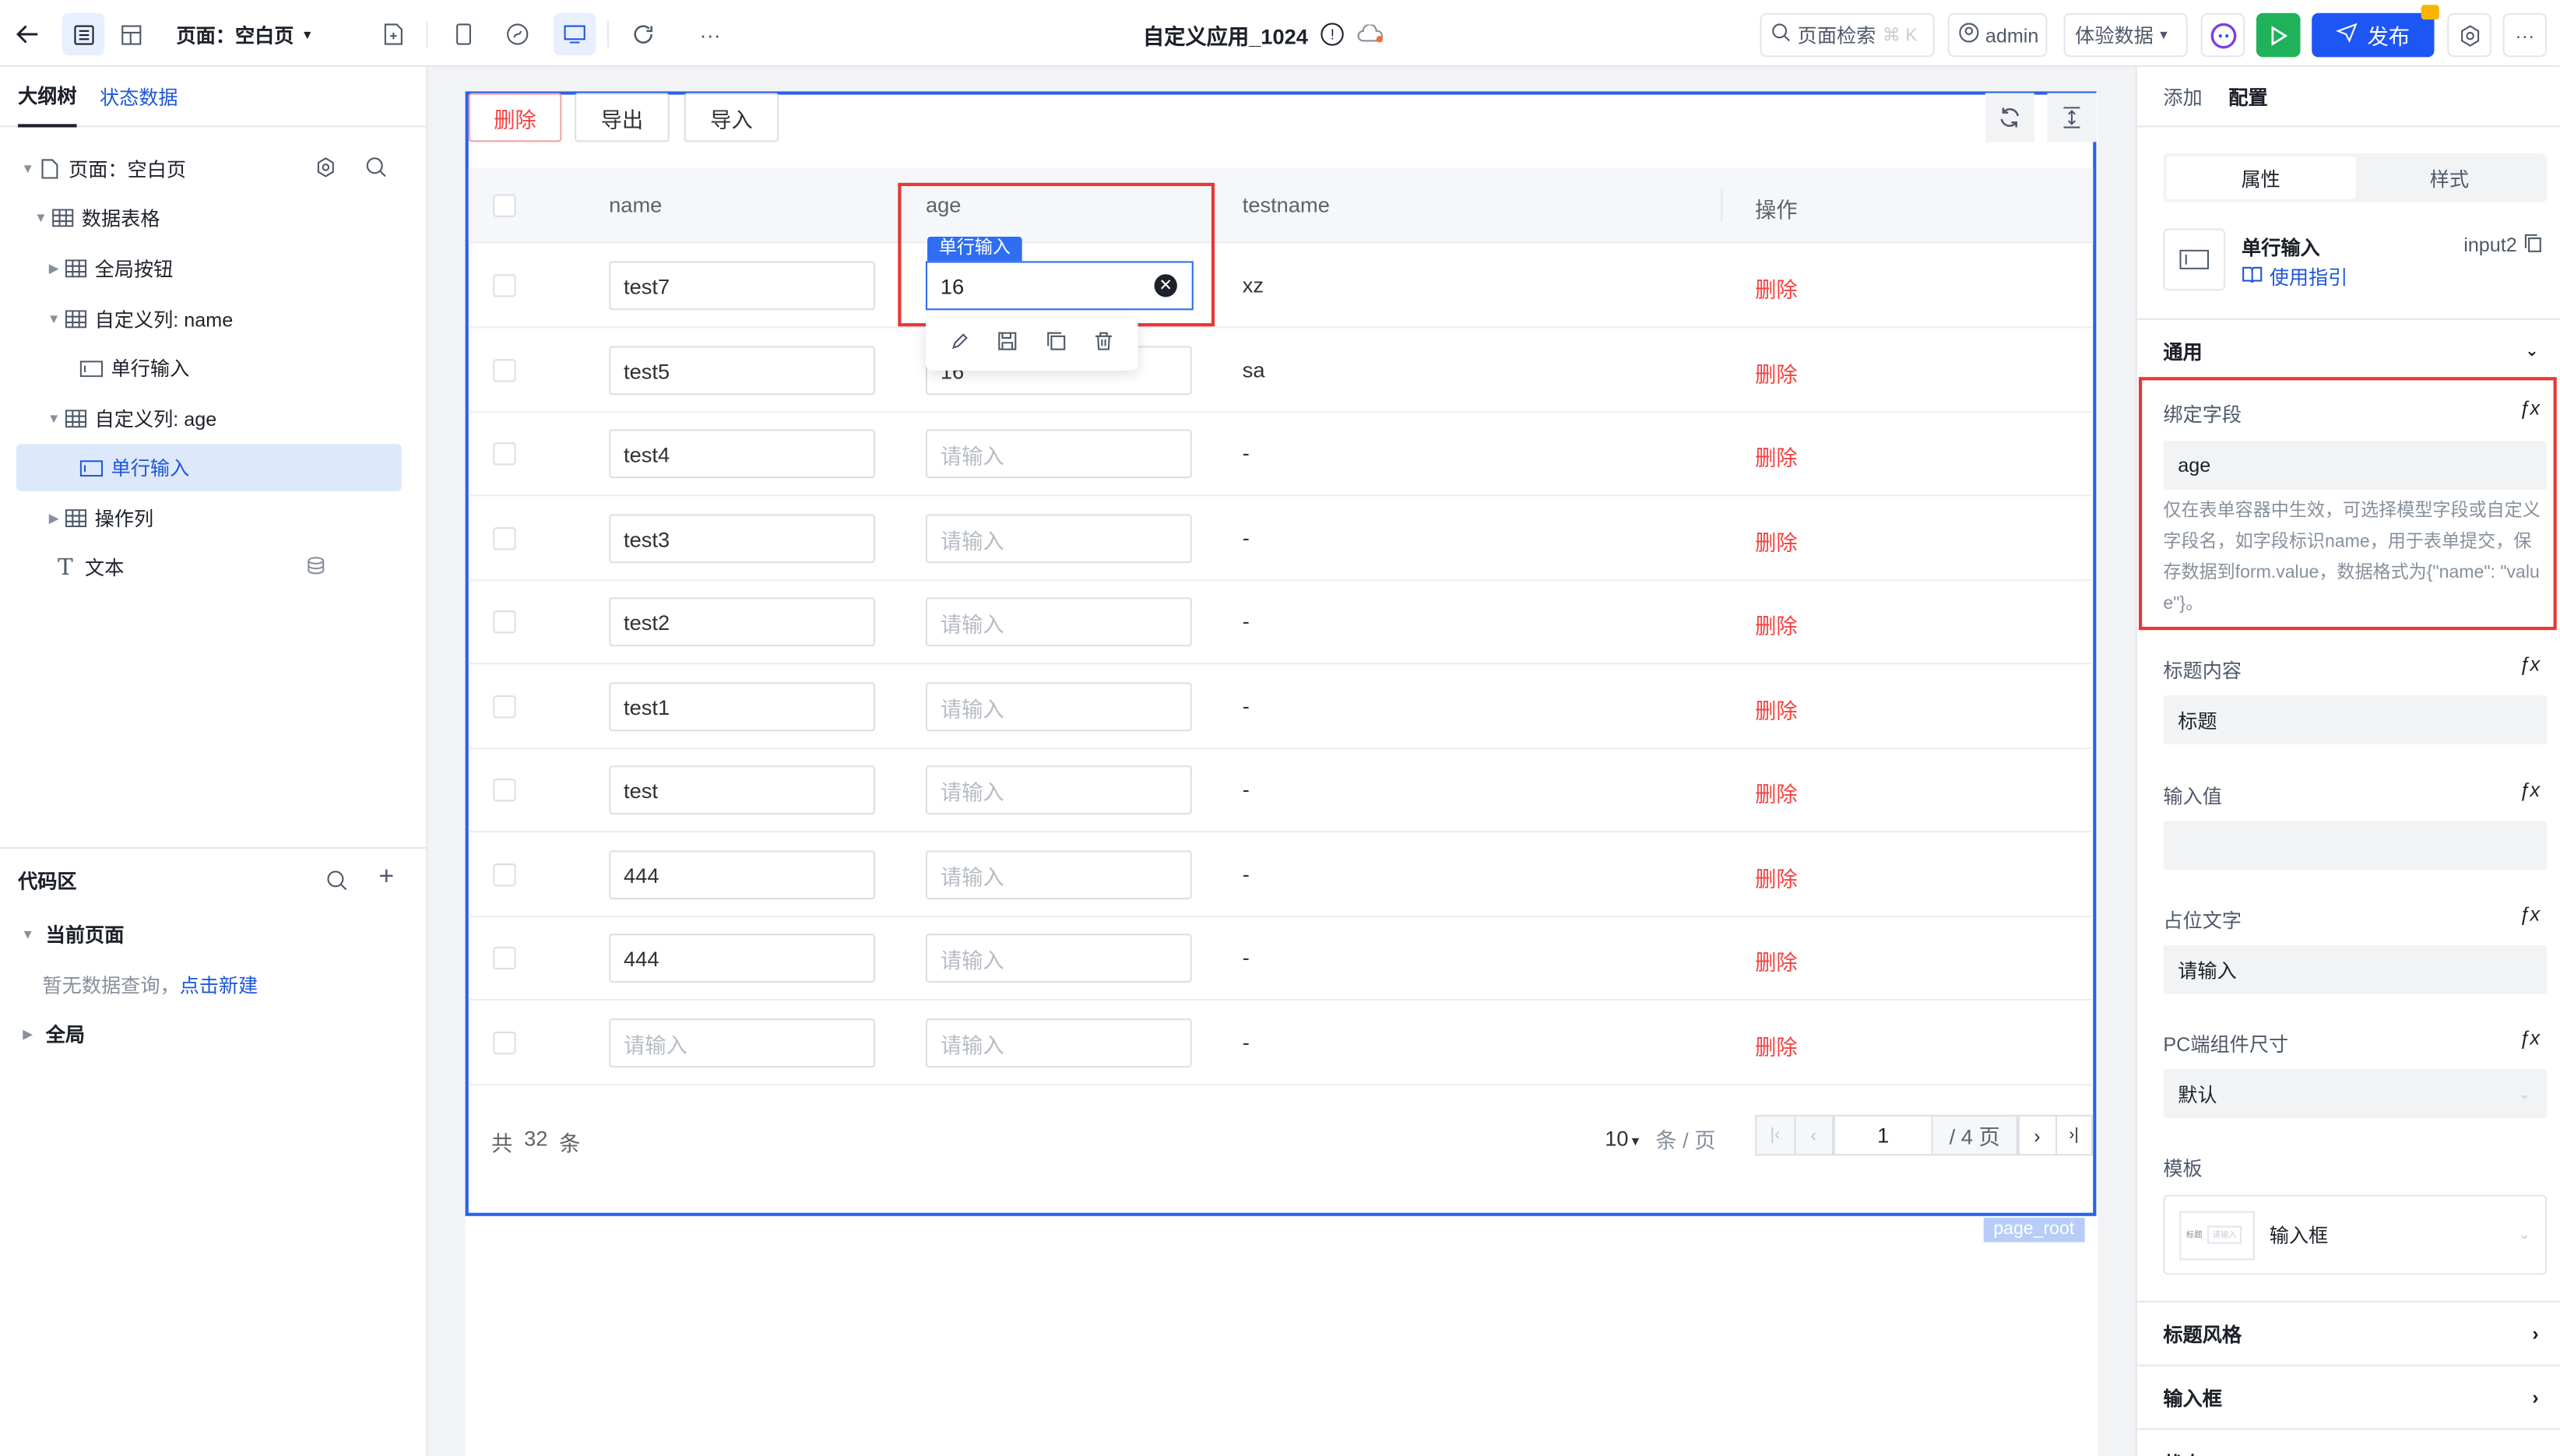 The width and height of the screenshot is (2560, 1456). What do you see at coordinates (2009, 117) in the screenshot?
I see `table-refresh-icon` at bounding box center [2009, 117].